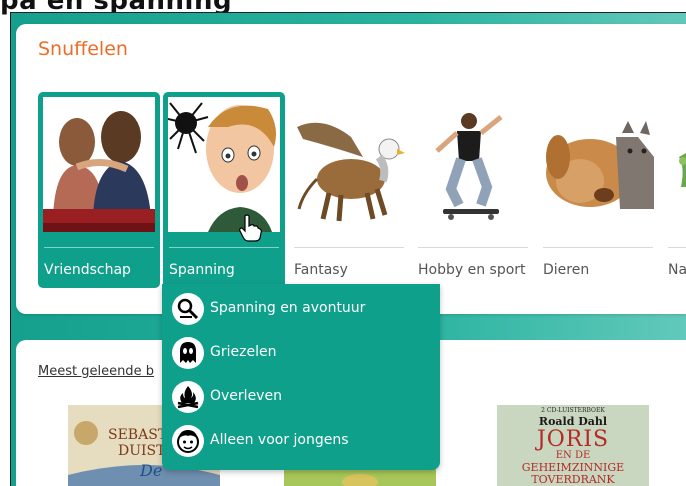 This screenshot has height=486, width=686. What do you see at coordinates (188, 309) in the screenshot?
I see `magnifier-icon` at bounding box center [188, 309].